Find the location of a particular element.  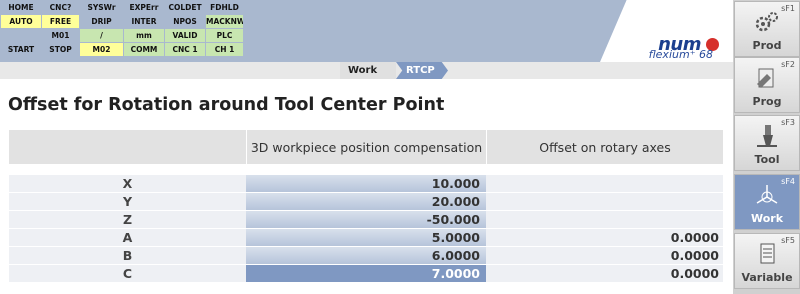

breadcrumb: Work RTCP is located at coordinates (366, 70).